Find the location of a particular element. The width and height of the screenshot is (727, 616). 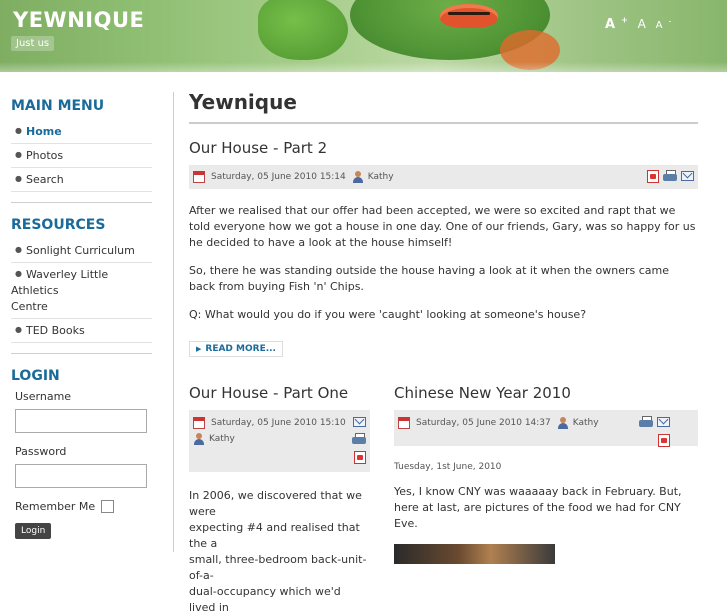

frog-foot-graphic is located at coordinates (303, 30).